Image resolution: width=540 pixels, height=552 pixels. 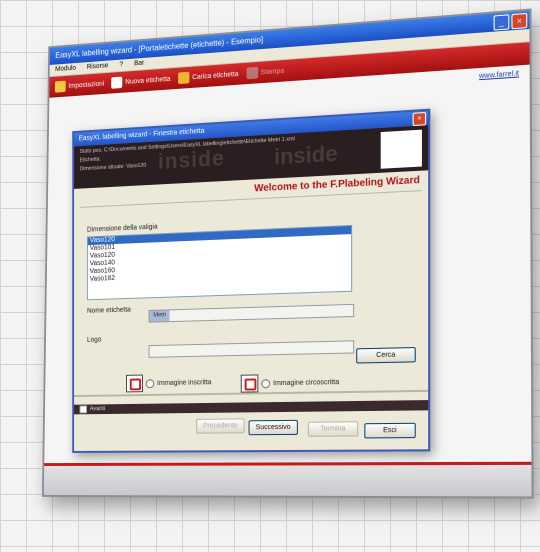 I want to click on settings-icon, so click(x=60, y=86).